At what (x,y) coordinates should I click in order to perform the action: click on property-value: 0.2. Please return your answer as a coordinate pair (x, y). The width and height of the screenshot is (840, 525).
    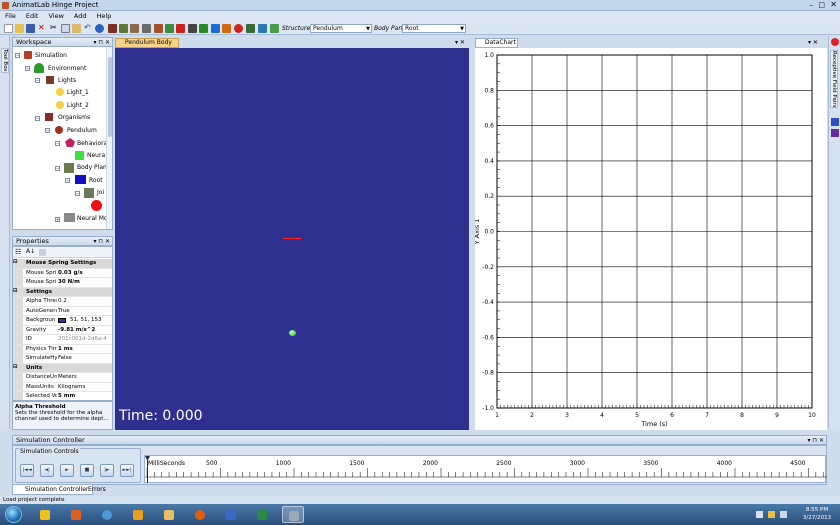
    Looking at the image, I should click on (62, 301).